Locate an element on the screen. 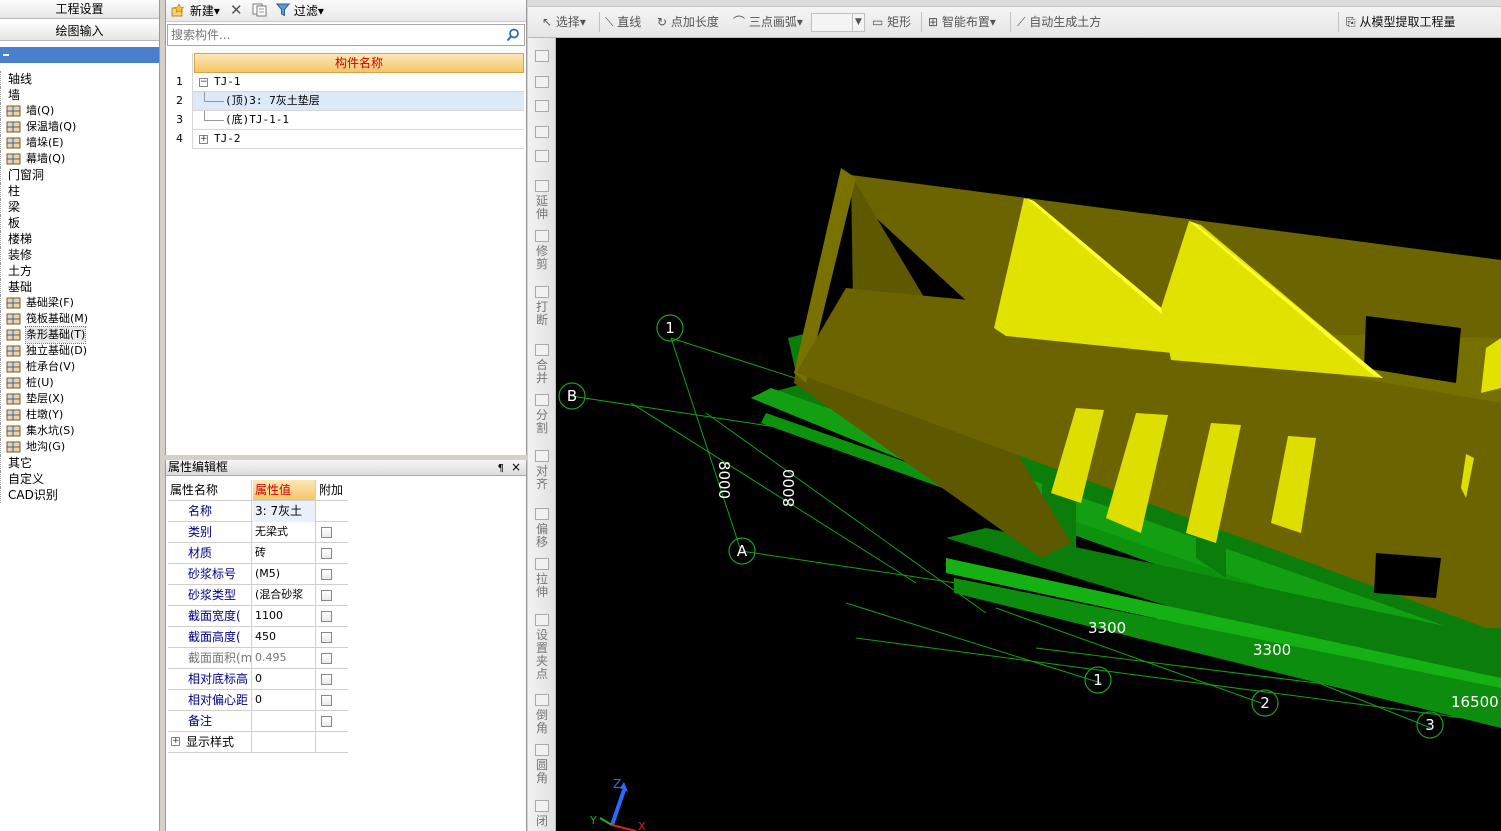 The height and width of the screenshot is (831, 1501). break-icon is located at coordinates (542, 292).